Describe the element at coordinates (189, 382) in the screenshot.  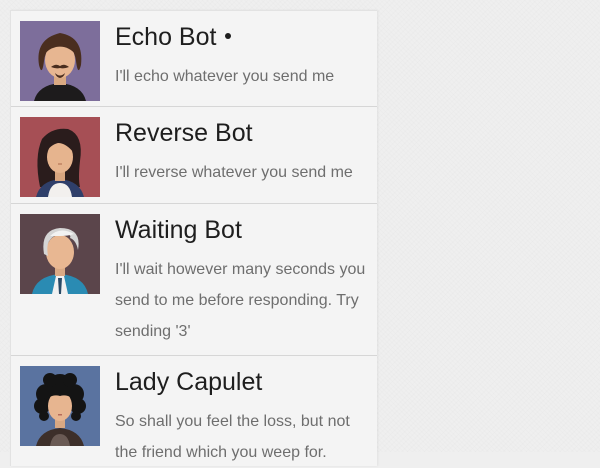
I see `contact-name: Lady Capulet` at that location.